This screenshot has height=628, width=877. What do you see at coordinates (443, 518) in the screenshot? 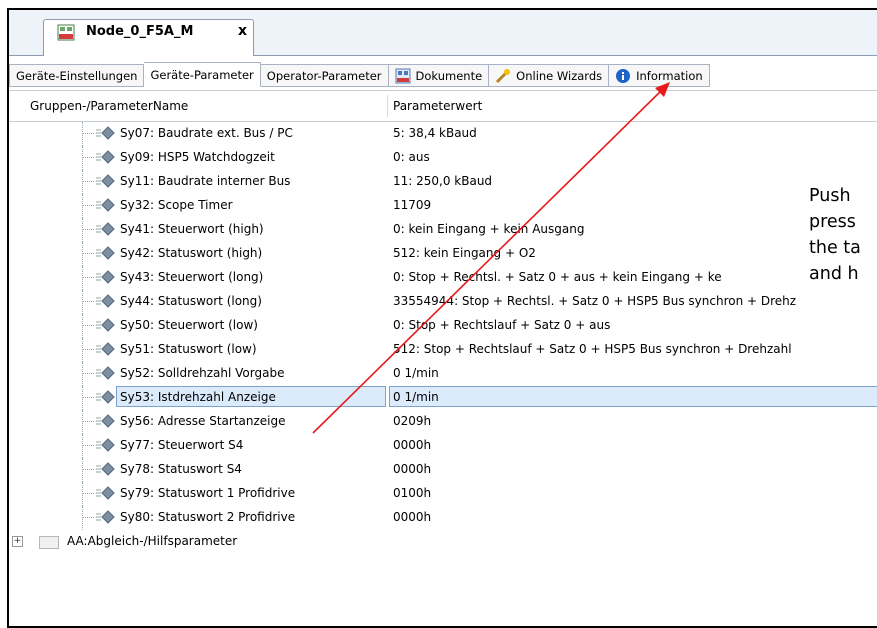
I see `table-row: Sy80: Statuswort 2 Profidrive 0000h` at bounding box center [443, 518].